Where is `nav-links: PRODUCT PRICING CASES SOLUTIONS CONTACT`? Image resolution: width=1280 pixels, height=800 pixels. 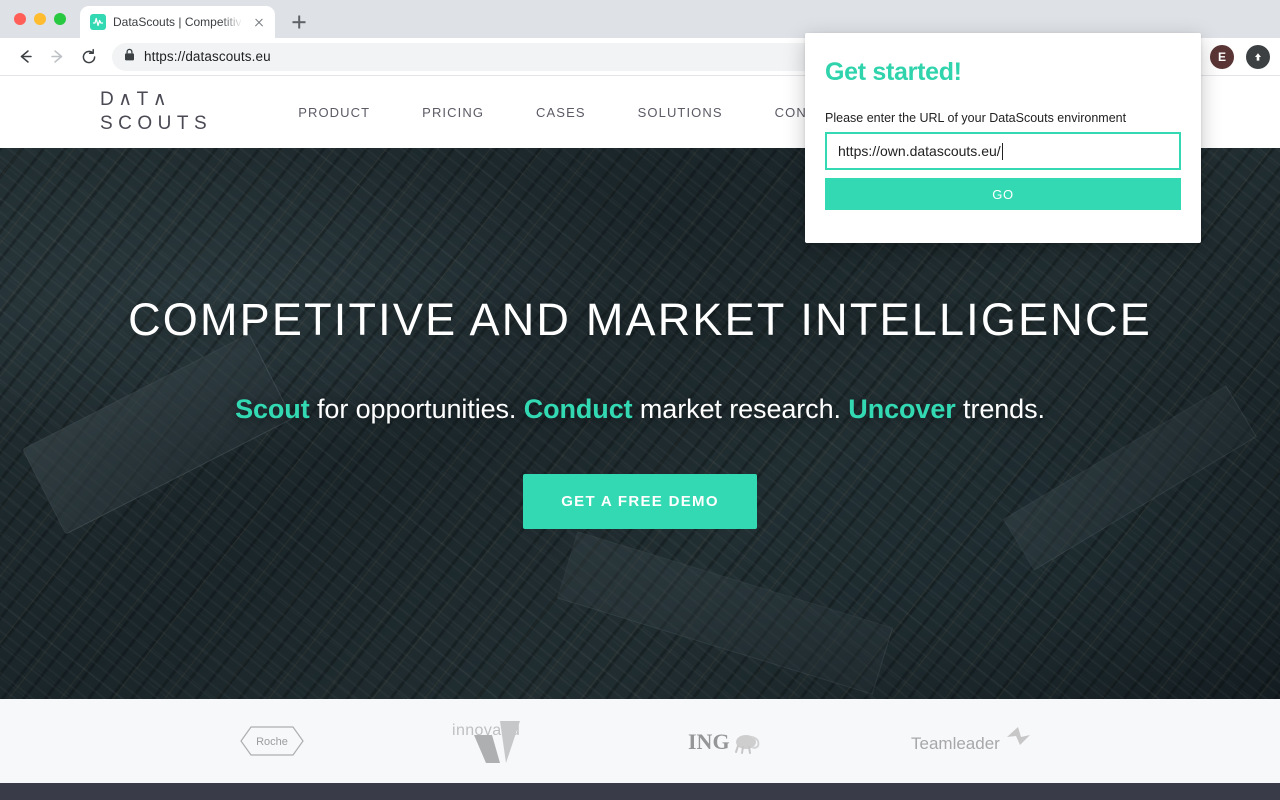 nav-links: PRODUCT PRICING CASES SOLUTIONS CONTACT is located at coordinates (571, 112).